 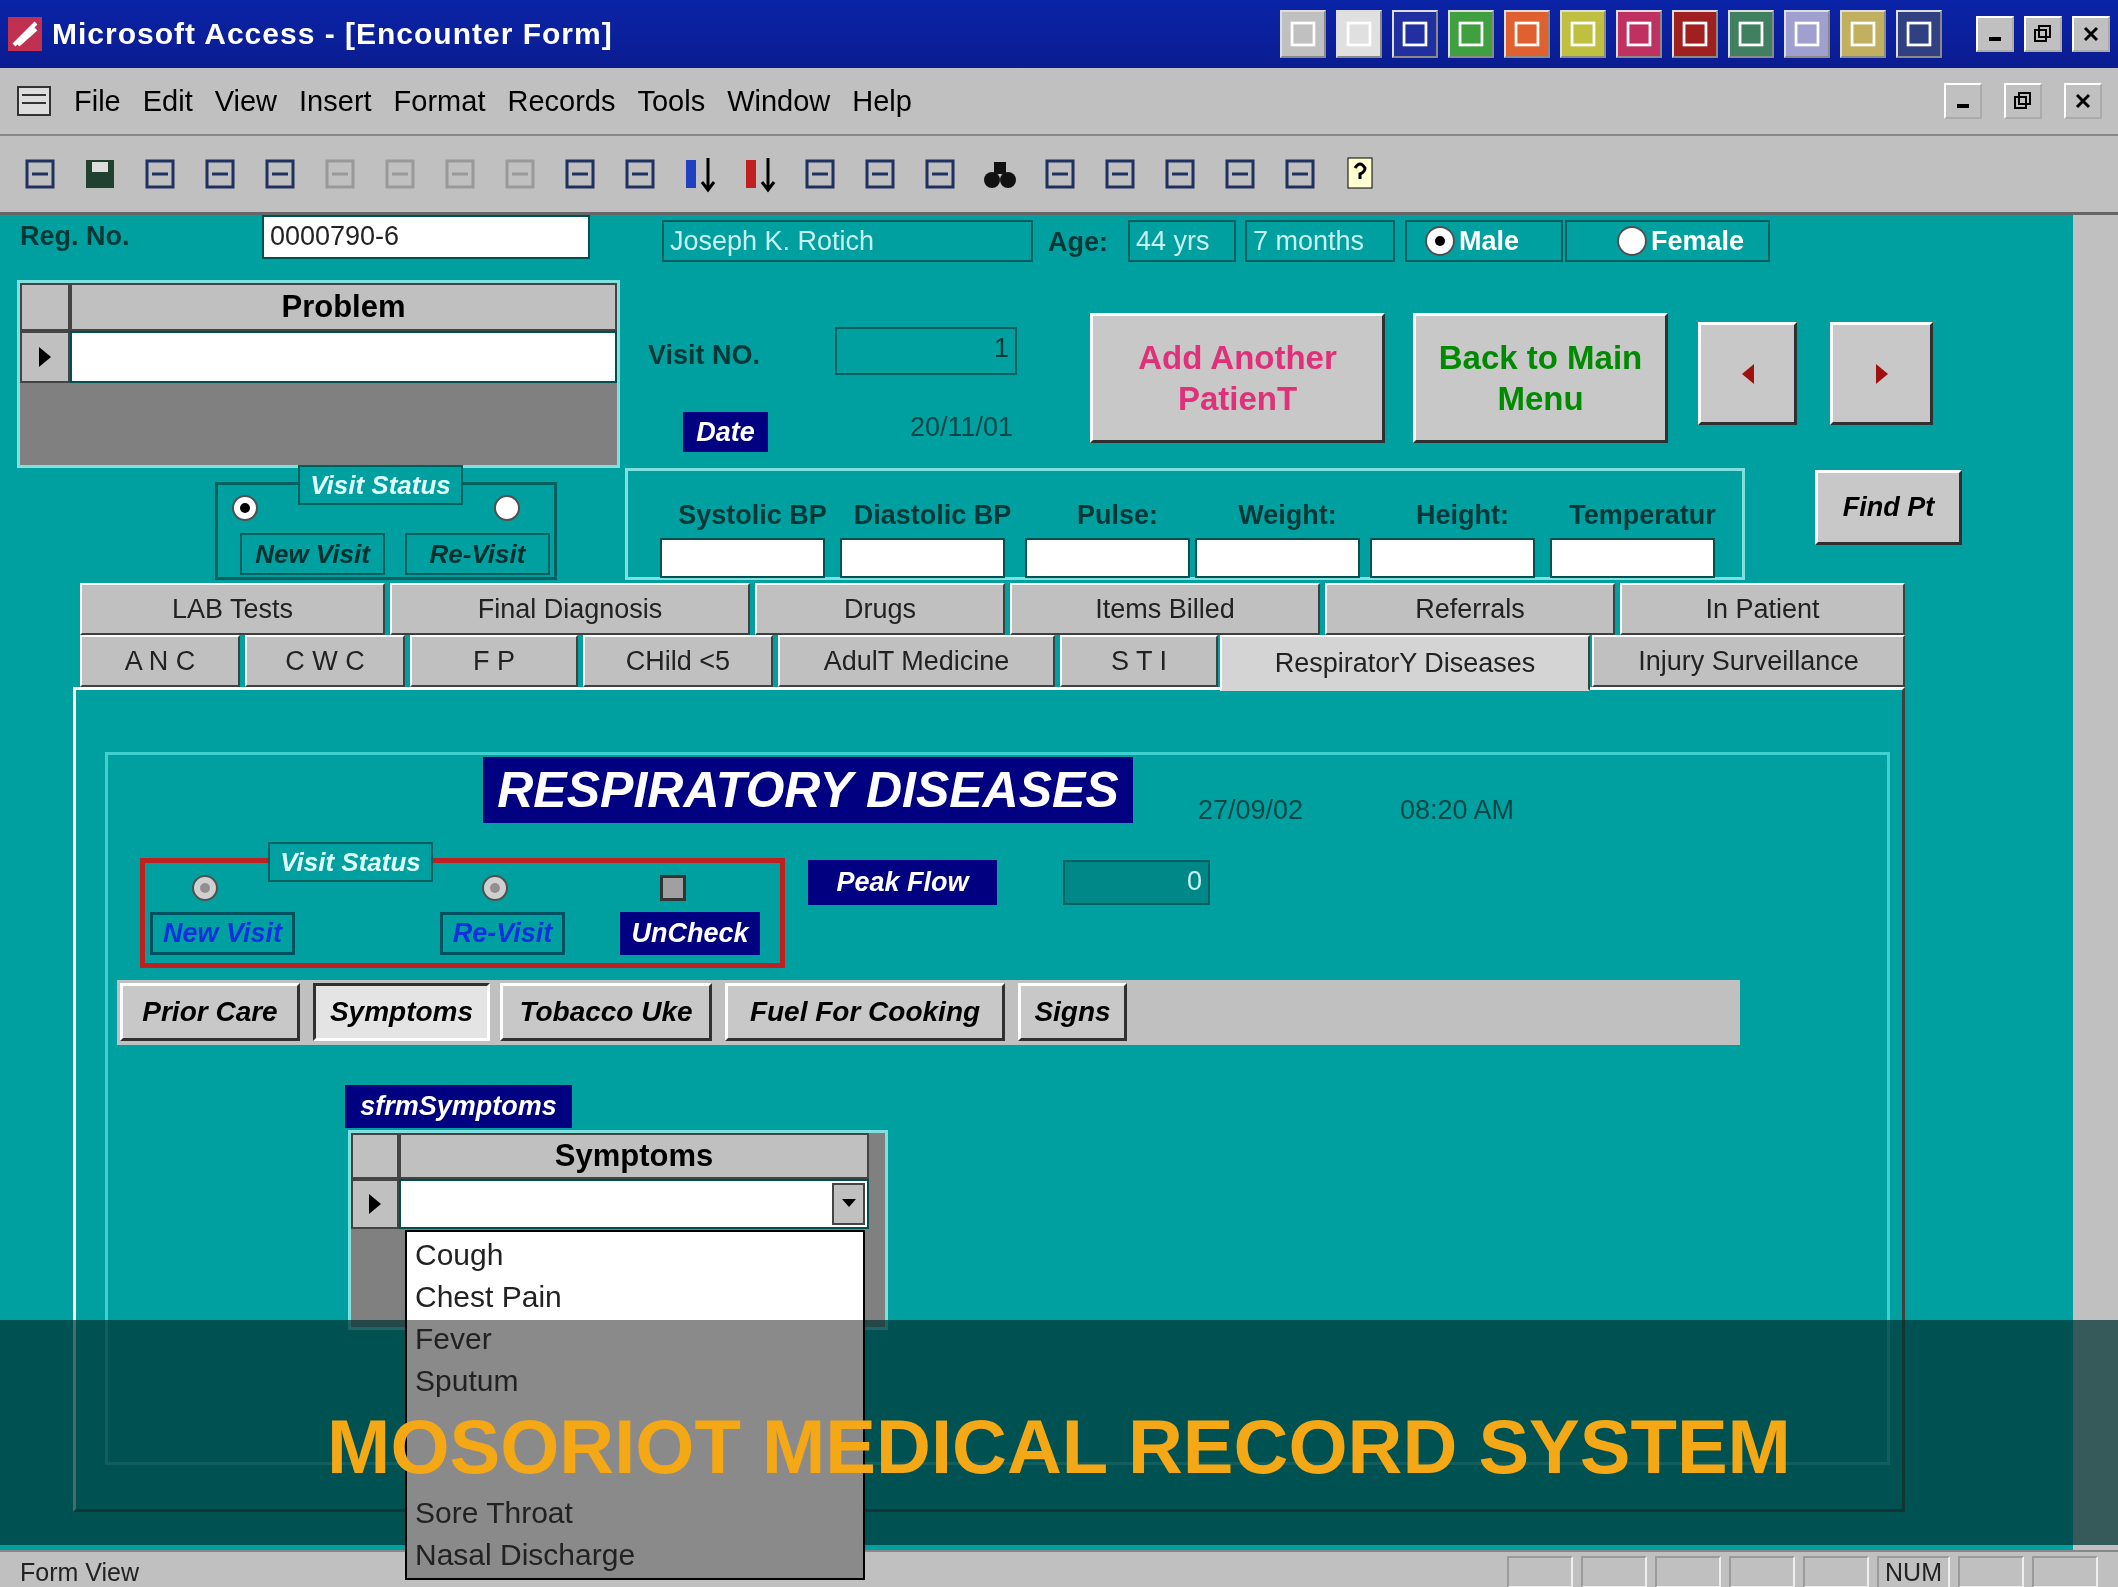 I want to click on section-heading: RESPIRATORY DISEASES, so click(x=808, y=790).